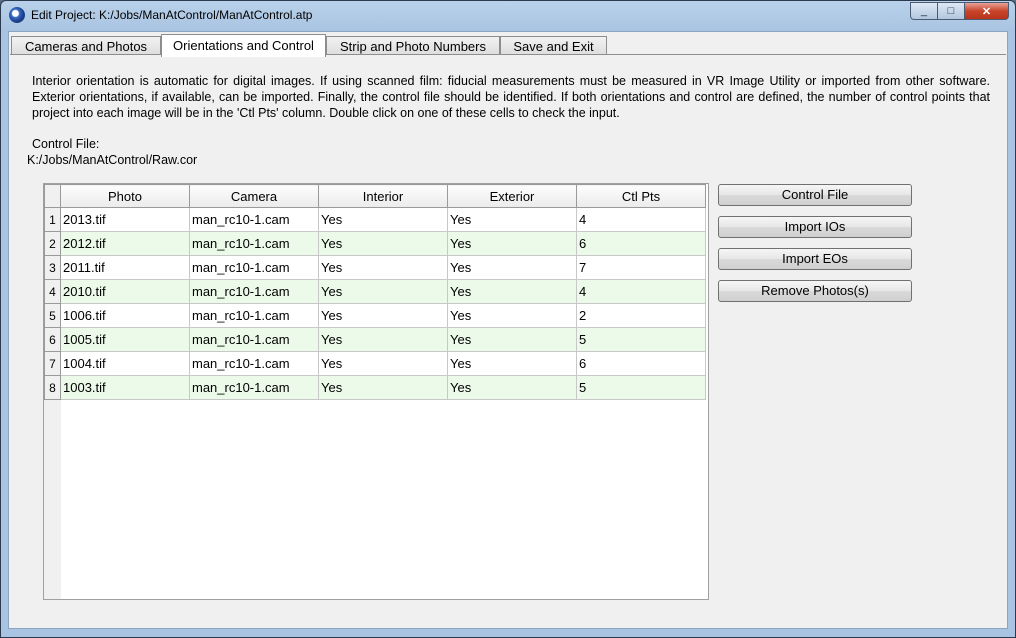  Describe the element at coordinates (52, 291) in the screenshot. I see `row-number: 4` at that location.